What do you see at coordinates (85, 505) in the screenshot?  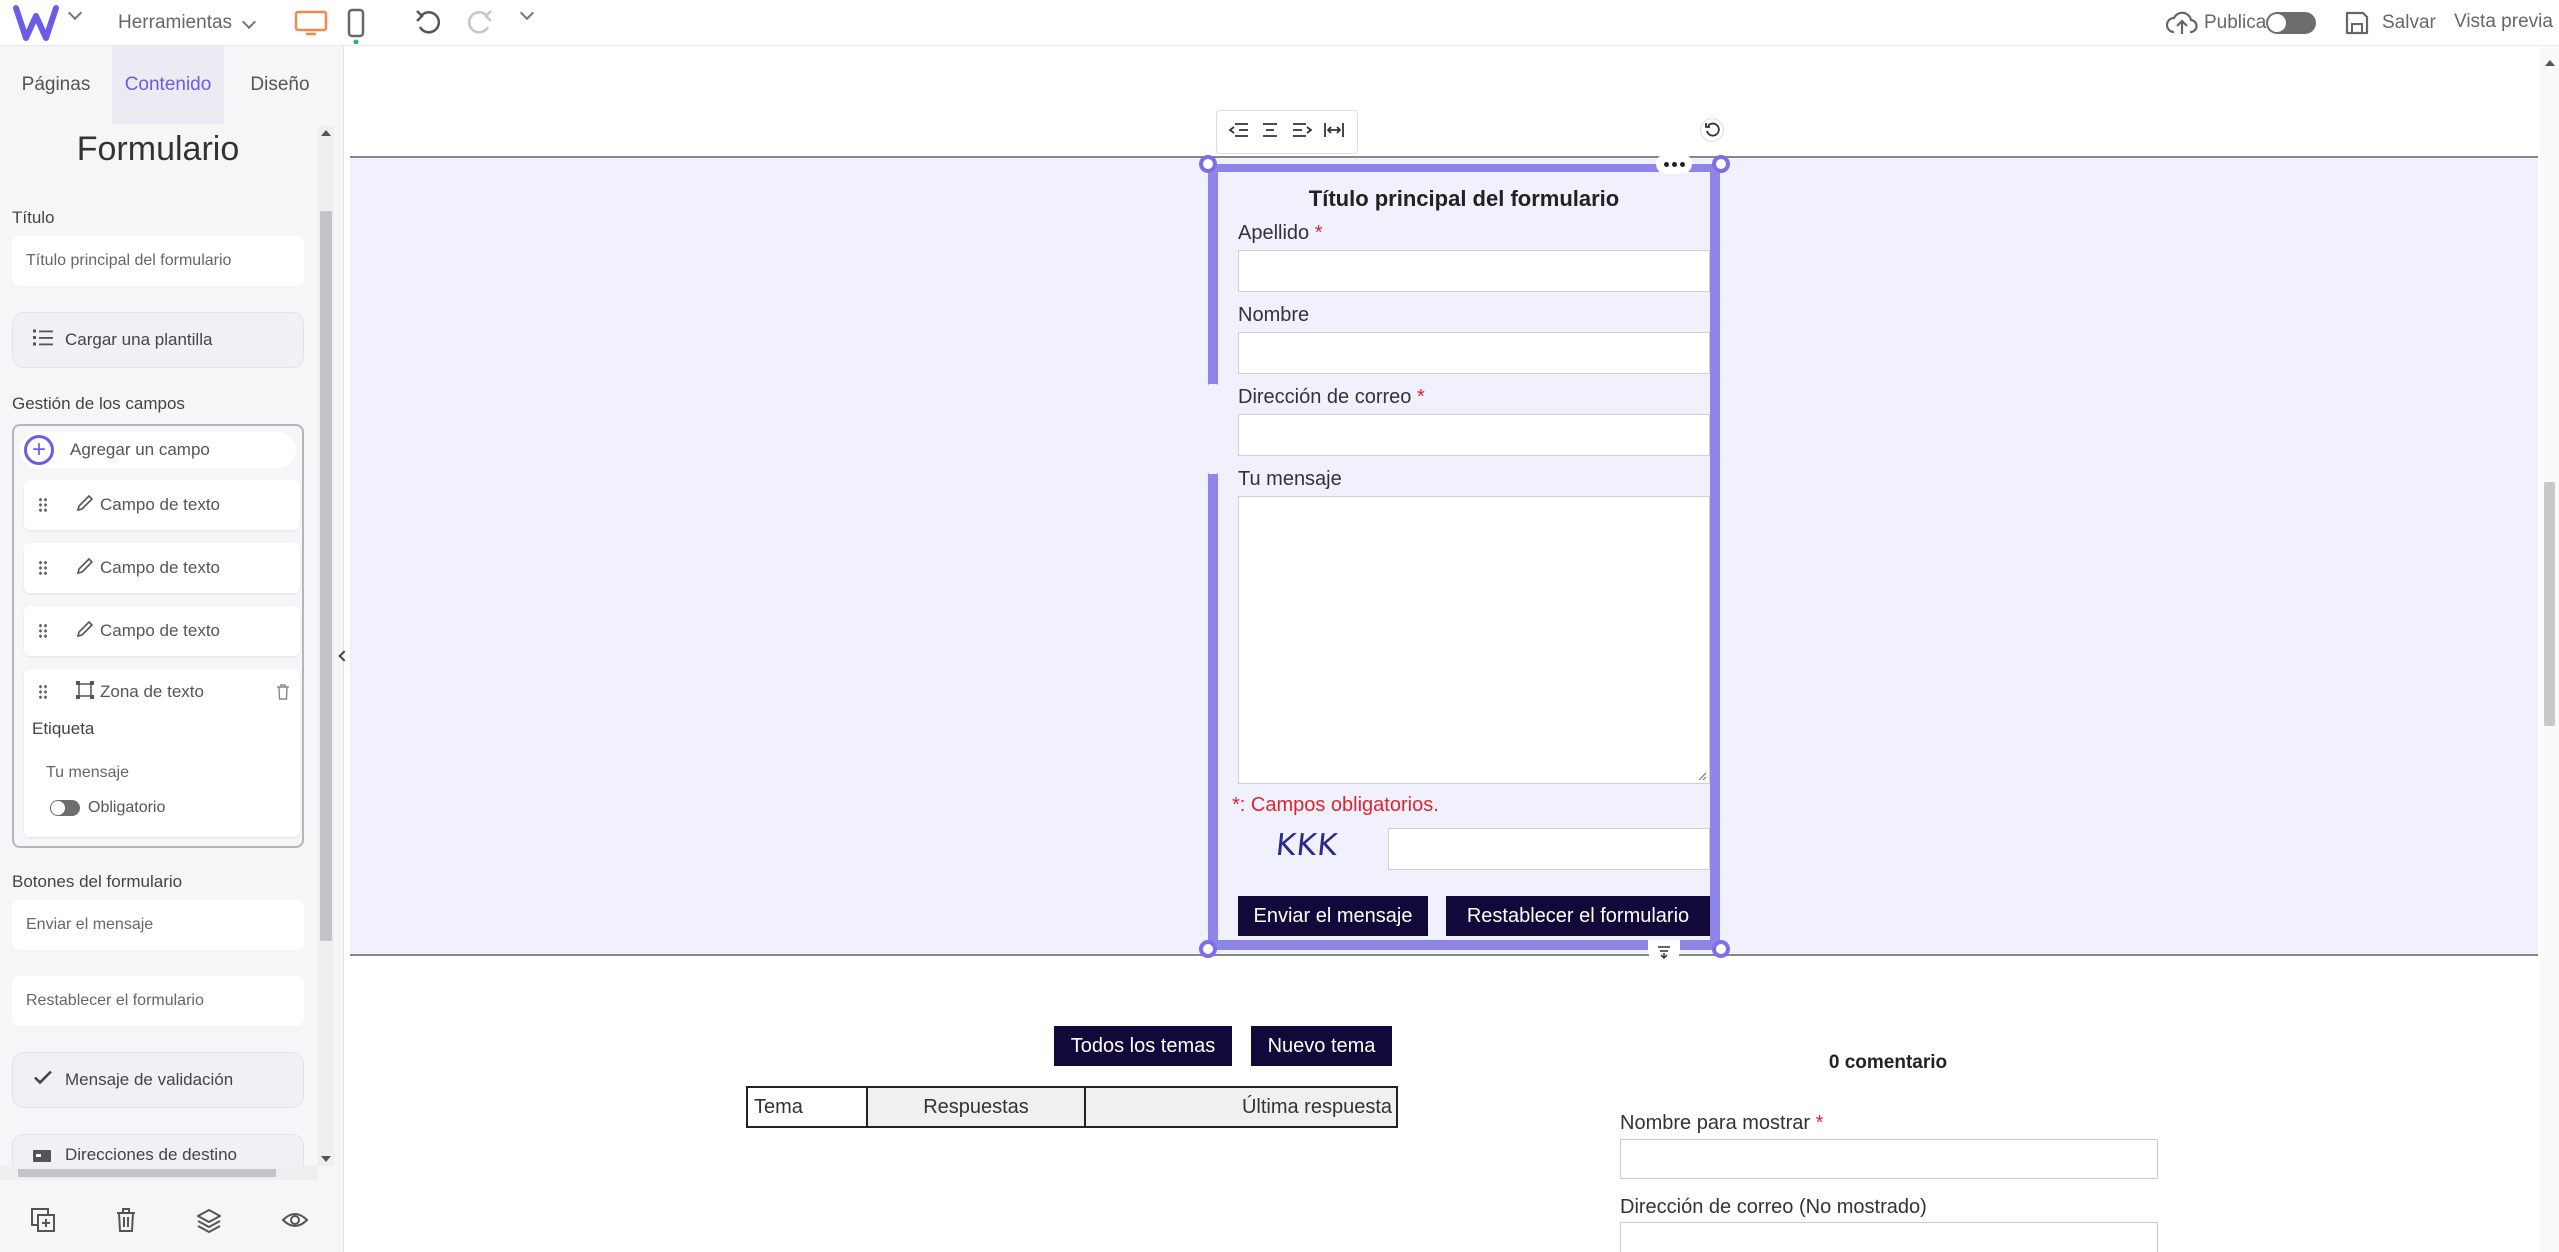 I see `pencil-icon` at bounding box center [85, 505].